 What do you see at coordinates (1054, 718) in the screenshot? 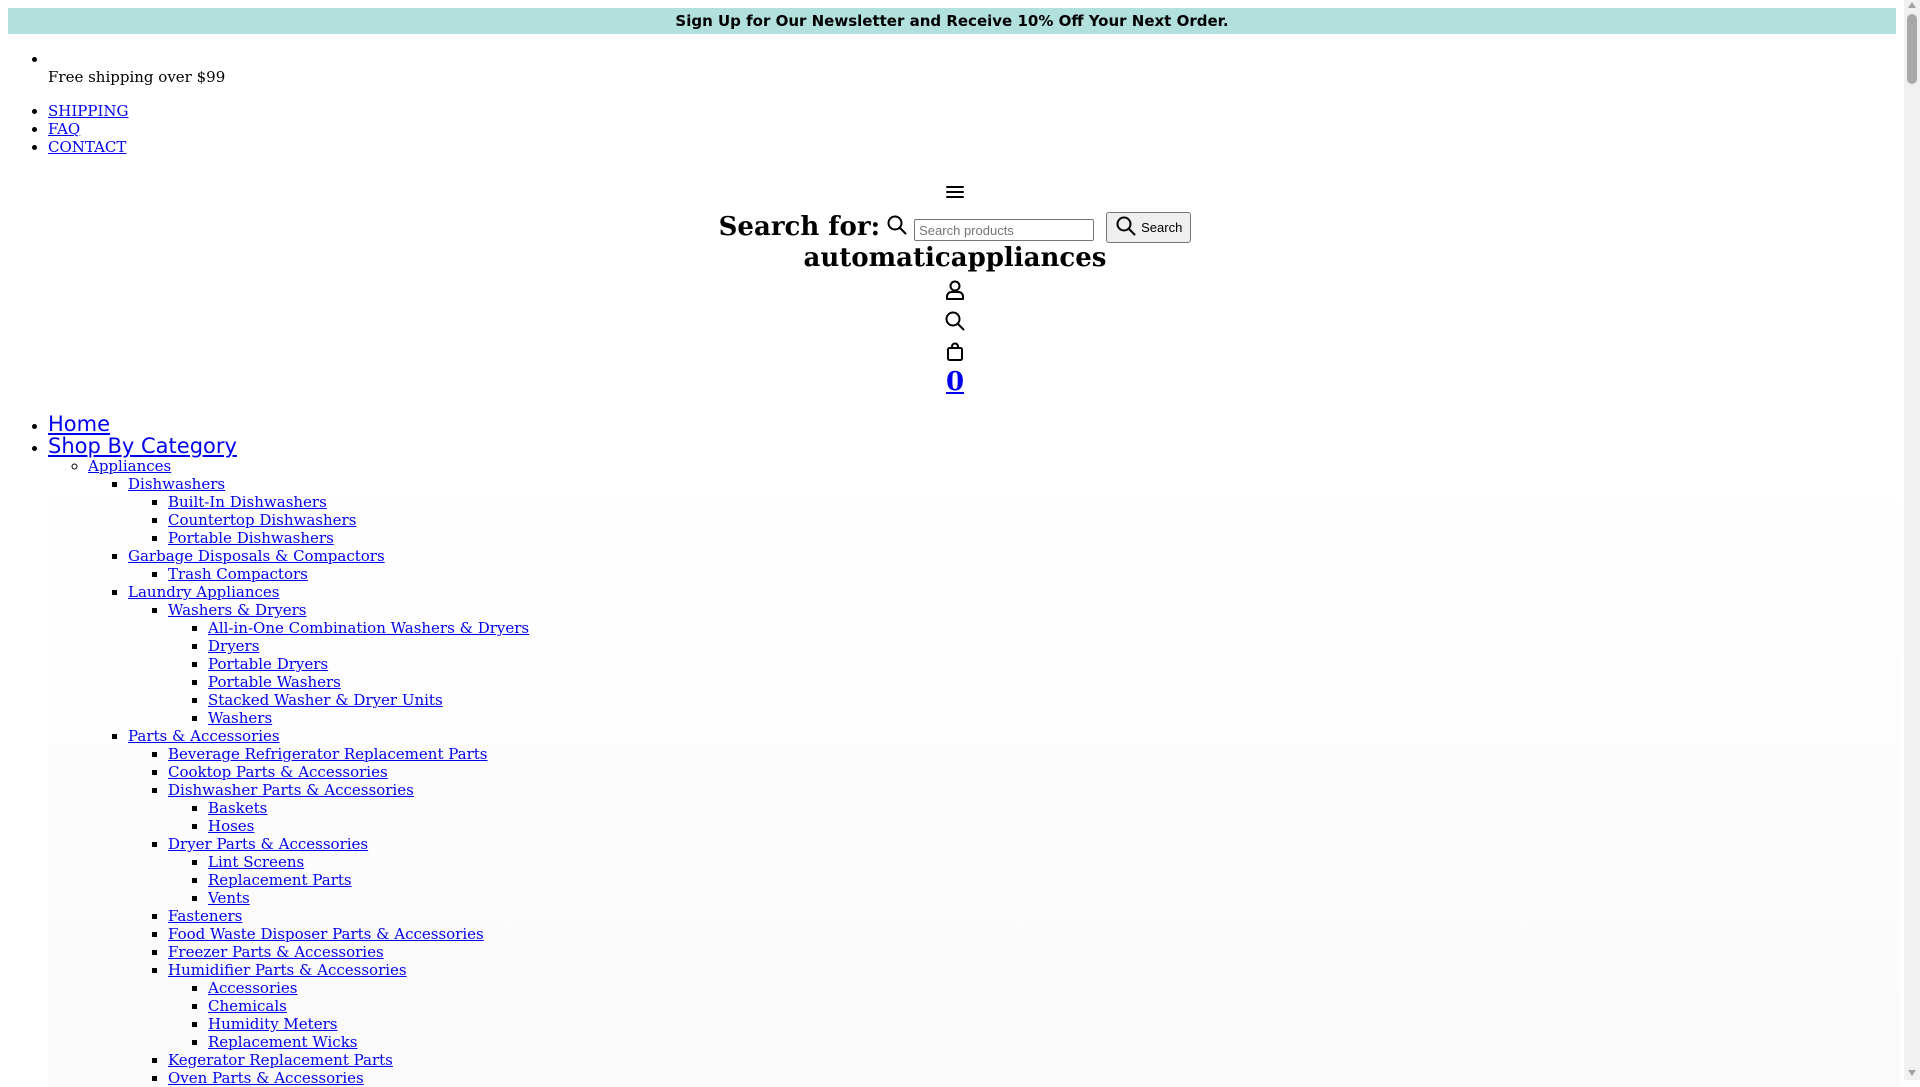
I see `list-item: Washers` at bounding box center [1054, 718].